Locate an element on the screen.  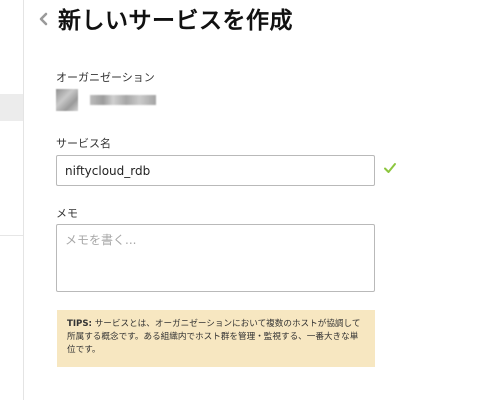
organization-name-blurred is located at coordinates (123, 100).